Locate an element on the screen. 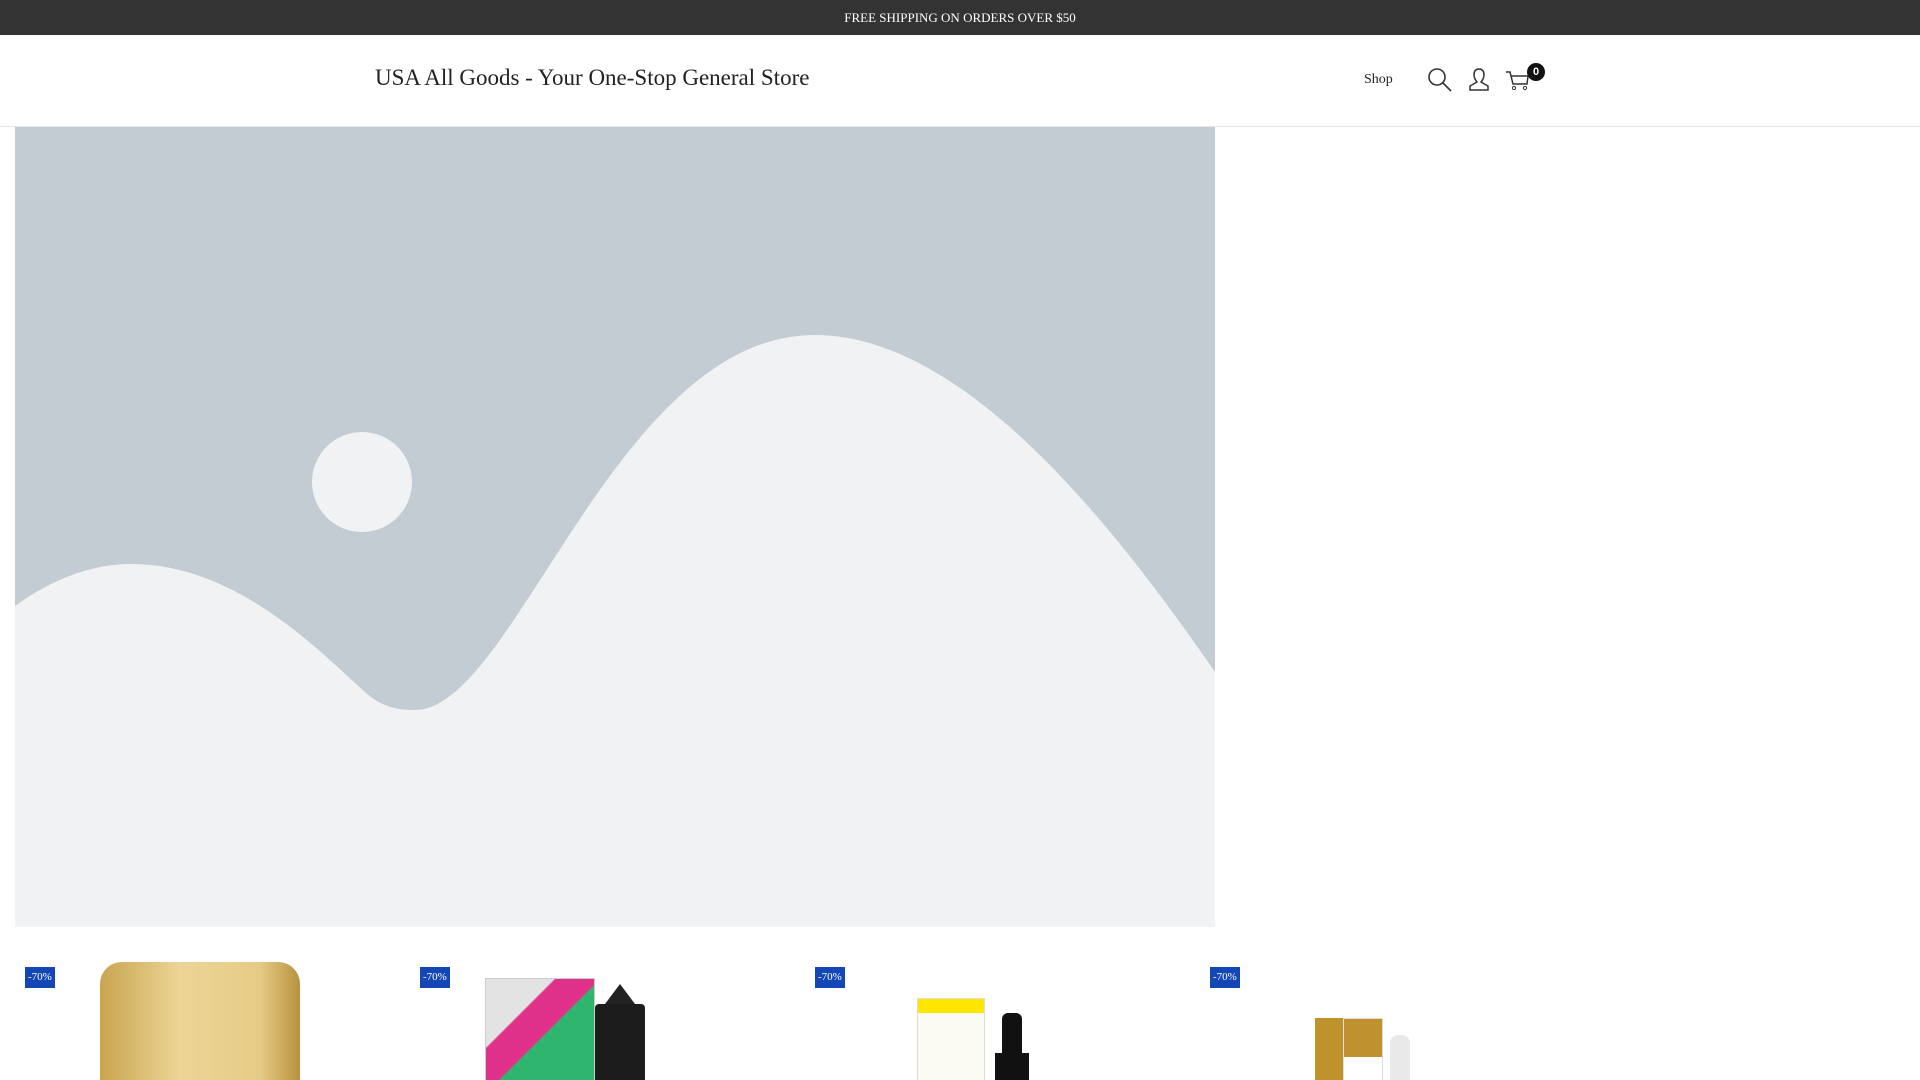 This screenshot has width=1920, height=1080. announcement-text: FREE SHIPPING ON ORDERS OVER $50 is located at coordinates (960, 17).